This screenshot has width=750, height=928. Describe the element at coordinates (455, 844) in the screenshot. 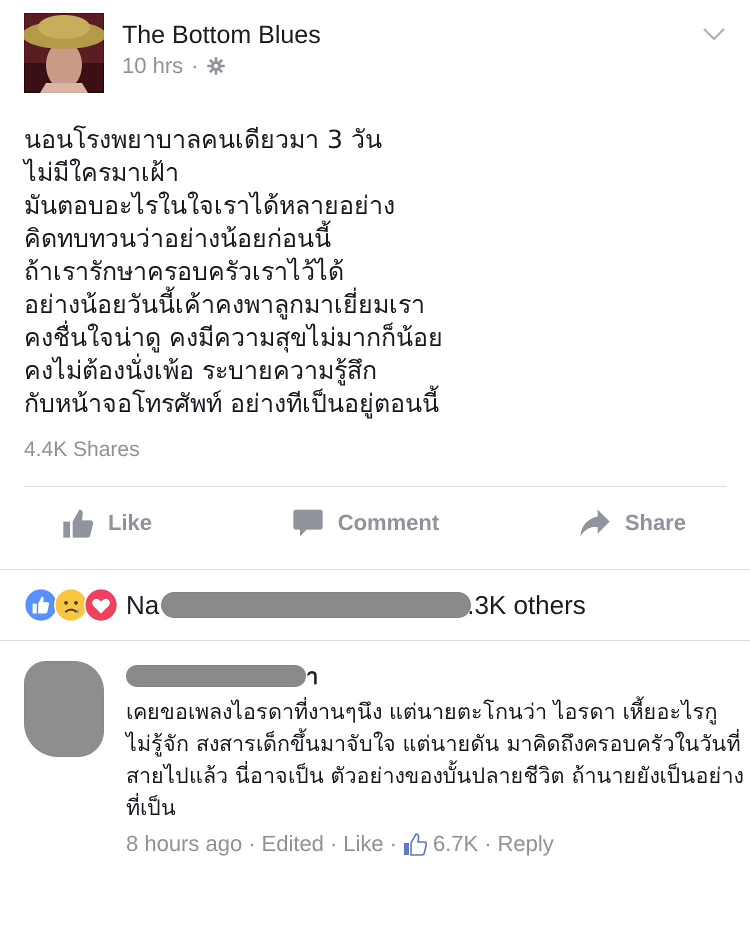

I see `like-count: 6.7K` at that location.